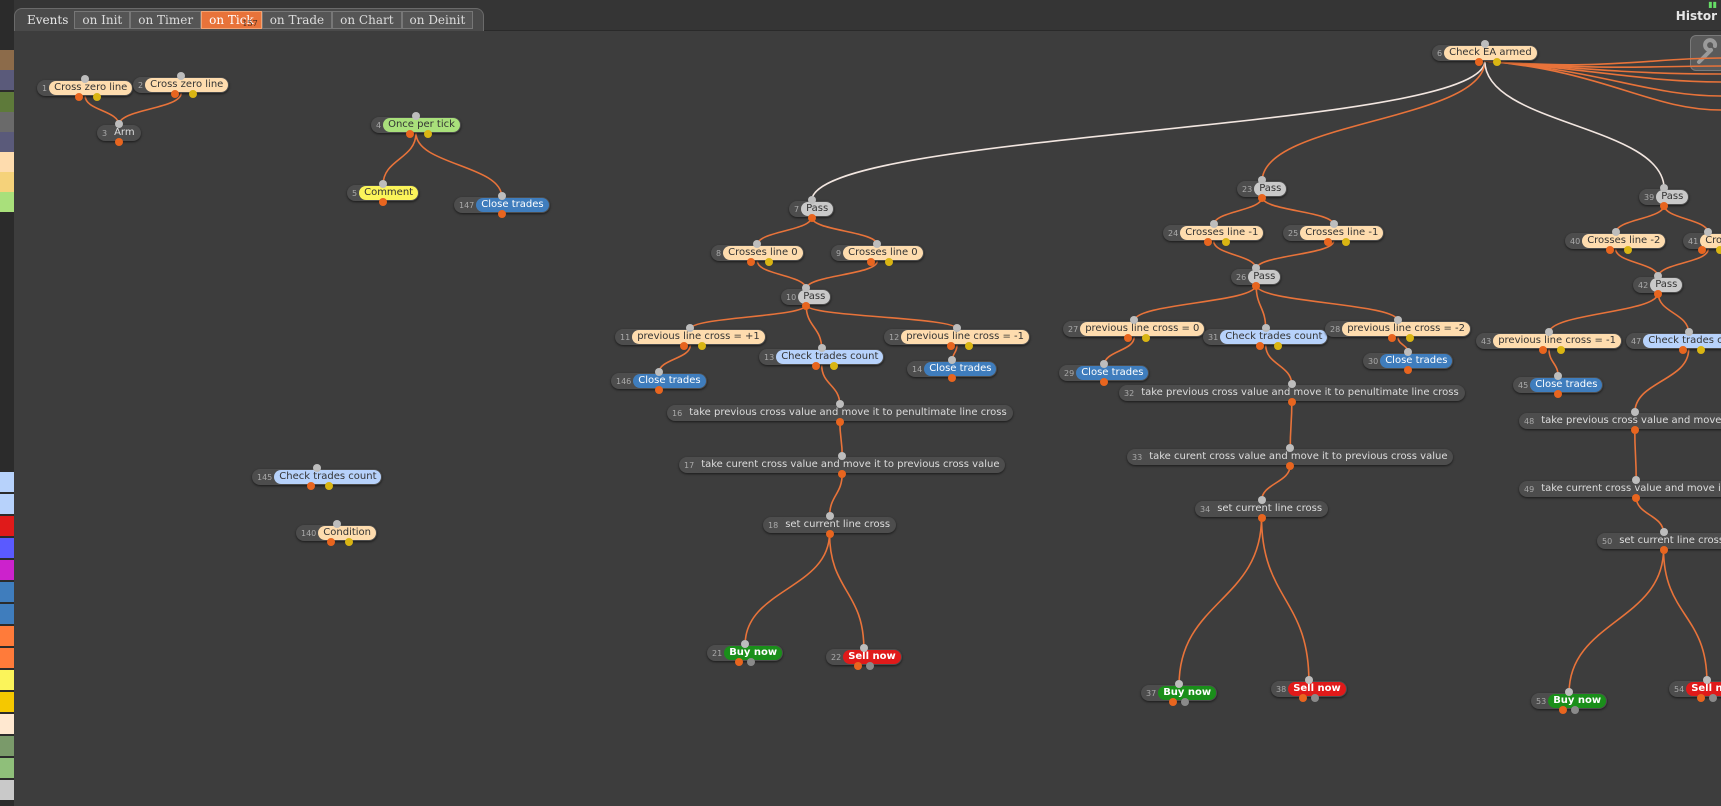 Image resolution: width=1721 pixels, height=806 pixels. What do you see at coordinates (1558, 385) in the screenshot?
I see `node-45: 45 Close trades` at bounding box center [1558, 385].